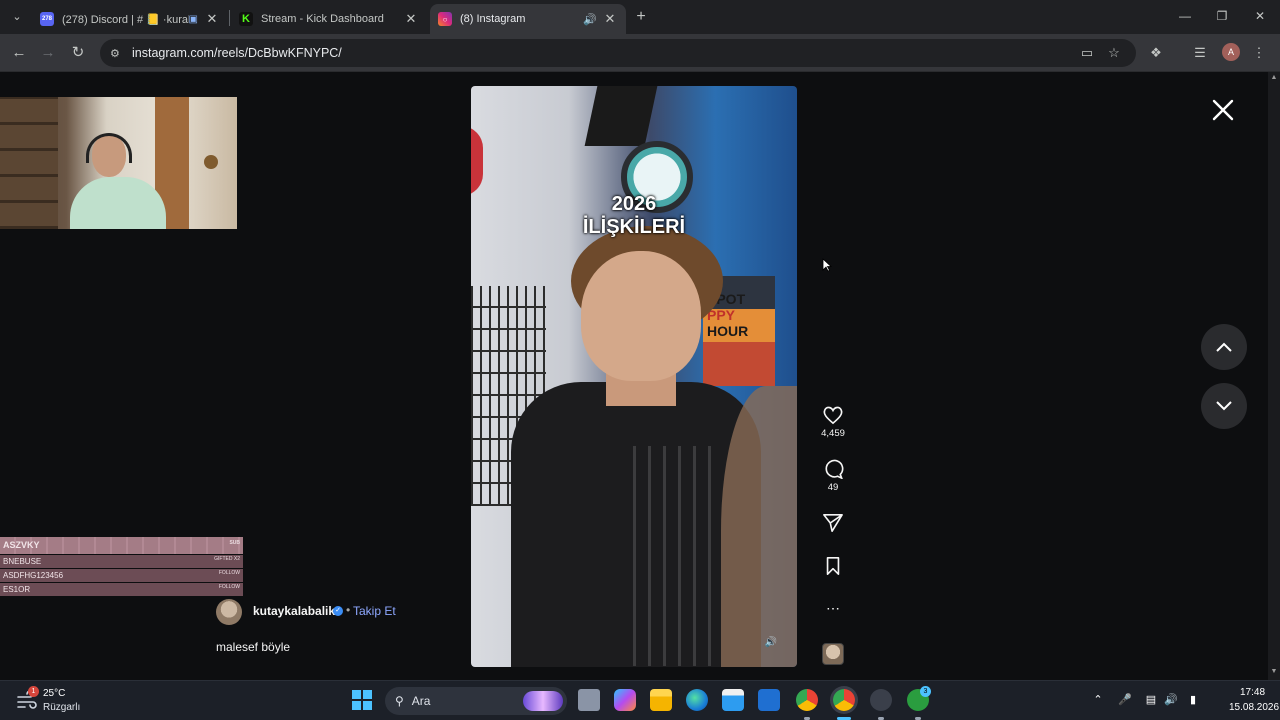 This screenshot has width=1280, height=720. Describe the element at coordinates (833, 487) in the screenshot. I see `comment-count: 49` at that location.